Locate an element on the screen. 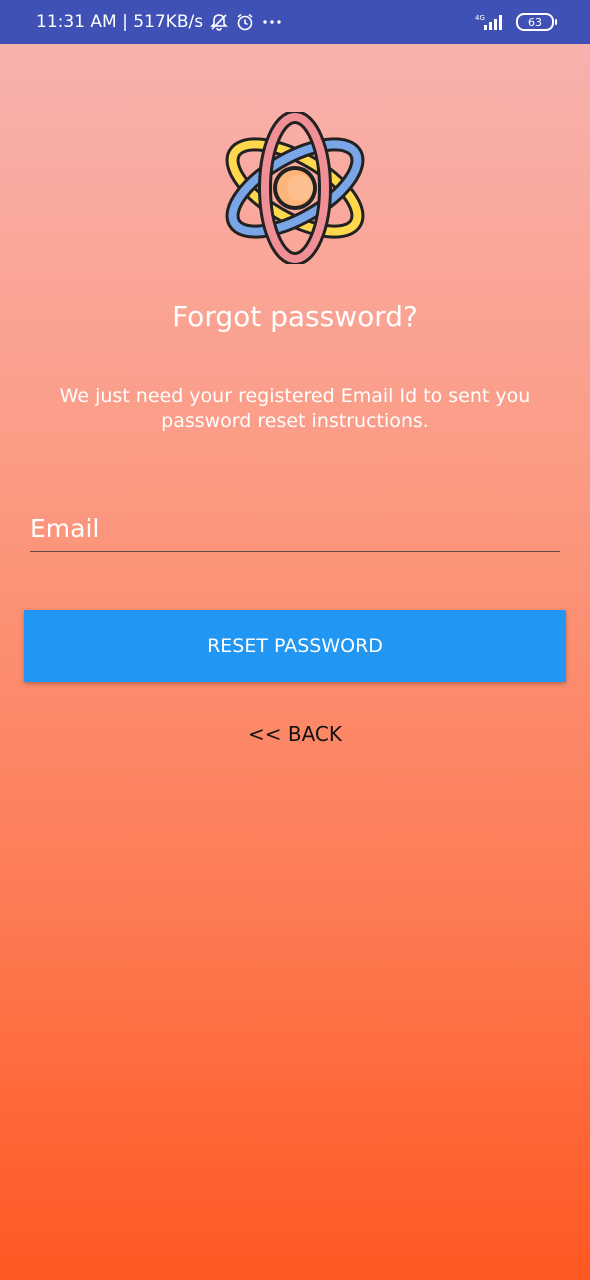 The image size is (590, 1280). atom-icon is located at coordinates (295, 188).